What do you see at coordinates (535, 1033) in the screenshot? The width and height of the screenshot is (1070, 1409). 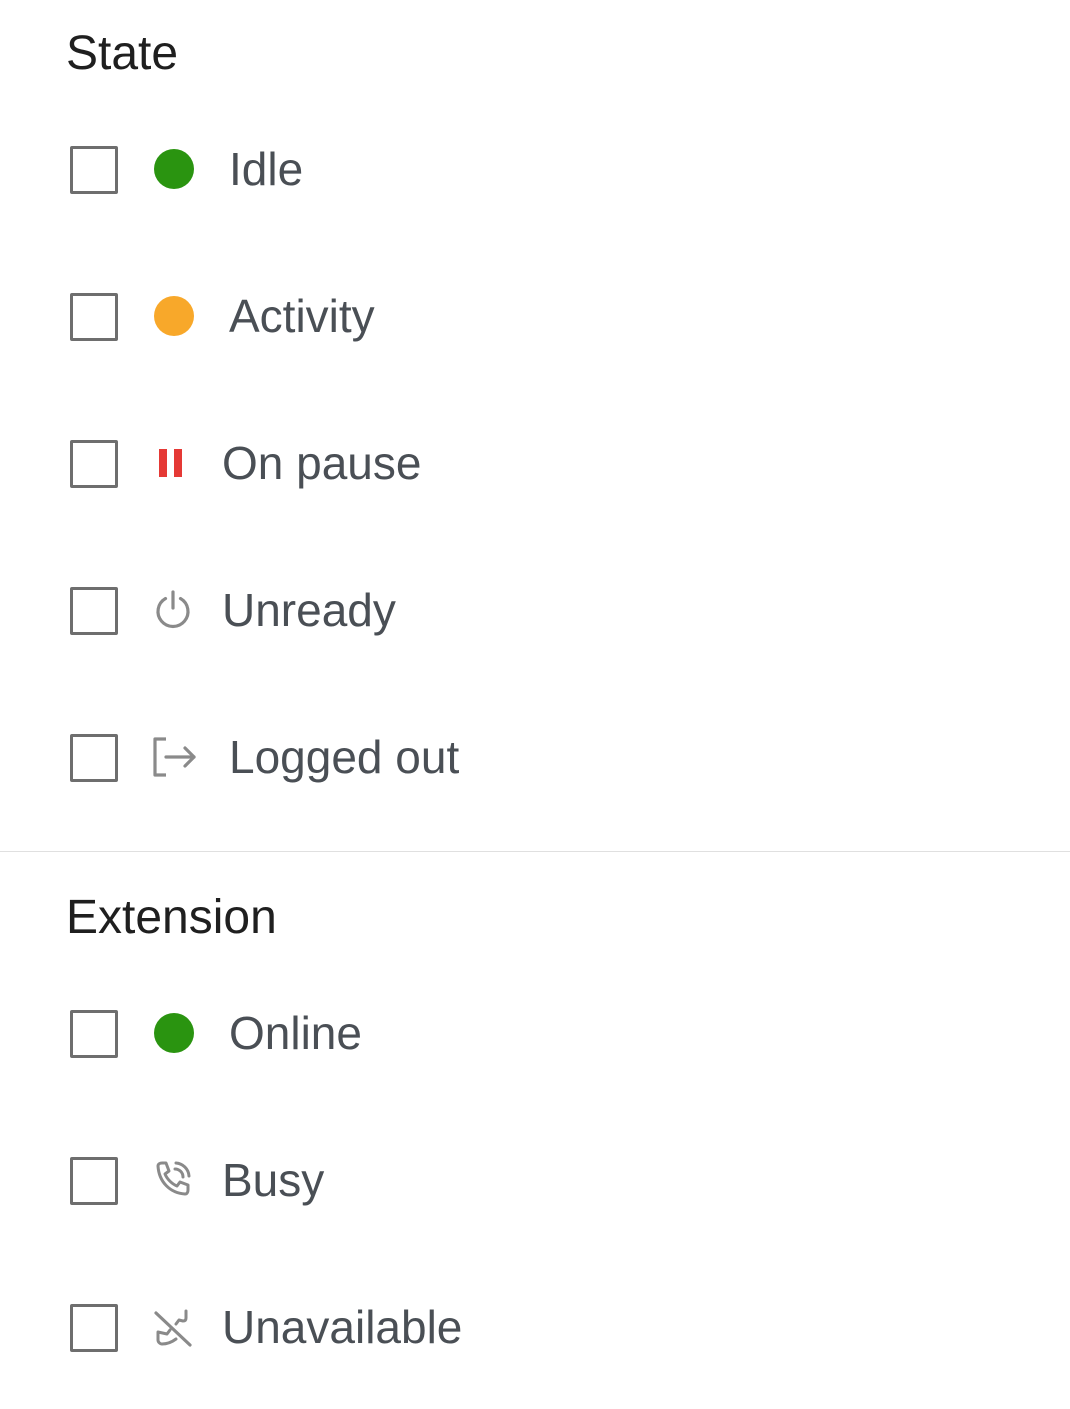 I see `extension-option-online: Online` at bounding box center [535, 1033].